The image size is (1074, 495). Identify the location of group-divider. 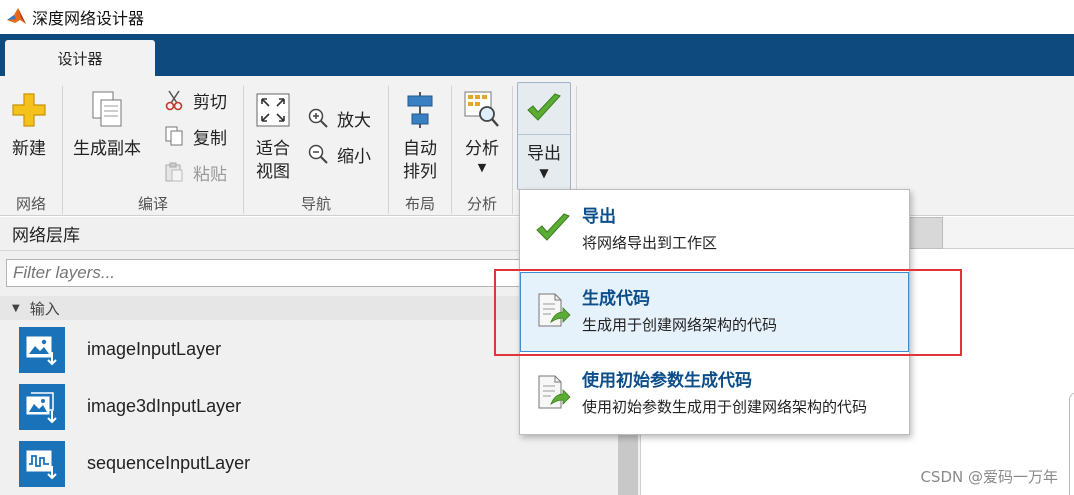
(512, 150).